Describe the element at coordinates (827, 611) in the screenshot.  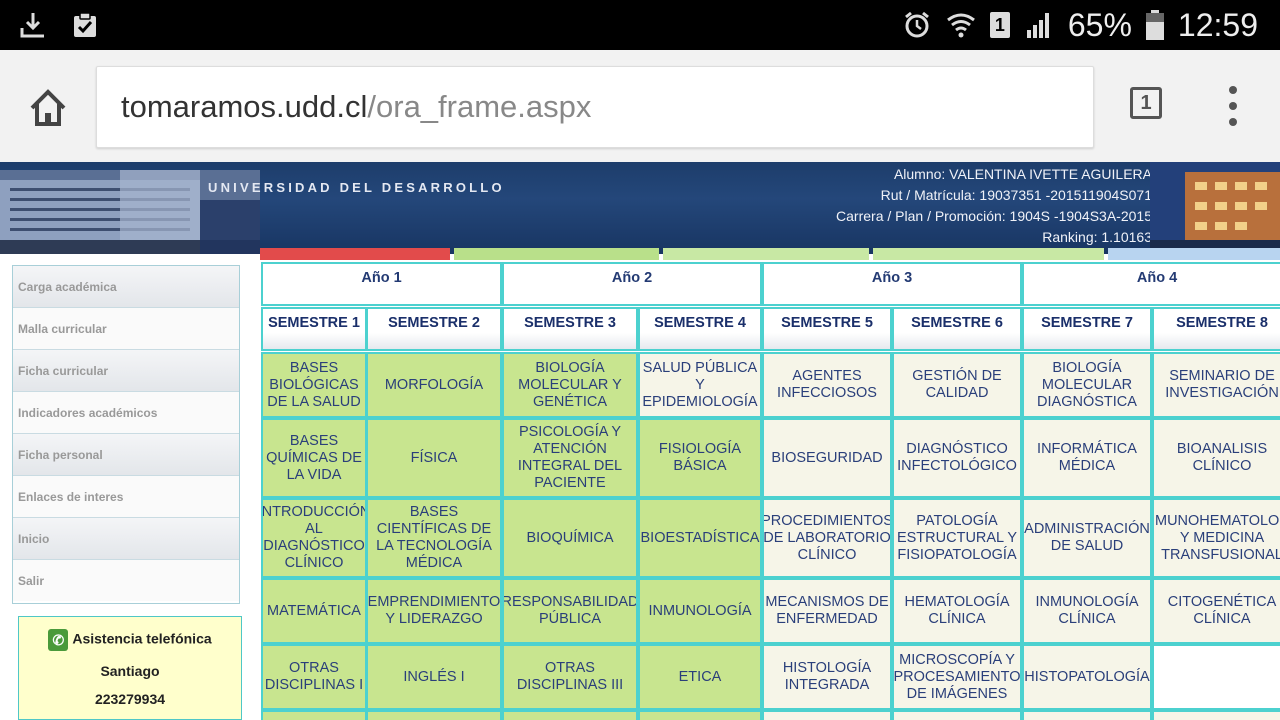
I see `course-cell: MECANISMOS DE ENFERMEDAD` at that location.